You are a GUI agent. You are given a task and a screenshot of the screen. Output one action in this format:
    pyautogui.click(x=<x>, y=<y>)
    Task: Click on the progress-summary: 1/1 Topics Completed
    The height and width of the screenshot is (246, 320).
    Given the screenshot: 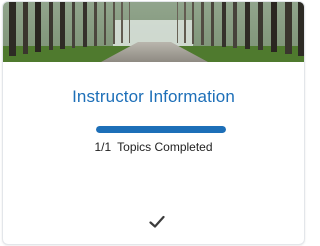 What is the action you would take?
    pyautogui.click(x=153, y=147)
    